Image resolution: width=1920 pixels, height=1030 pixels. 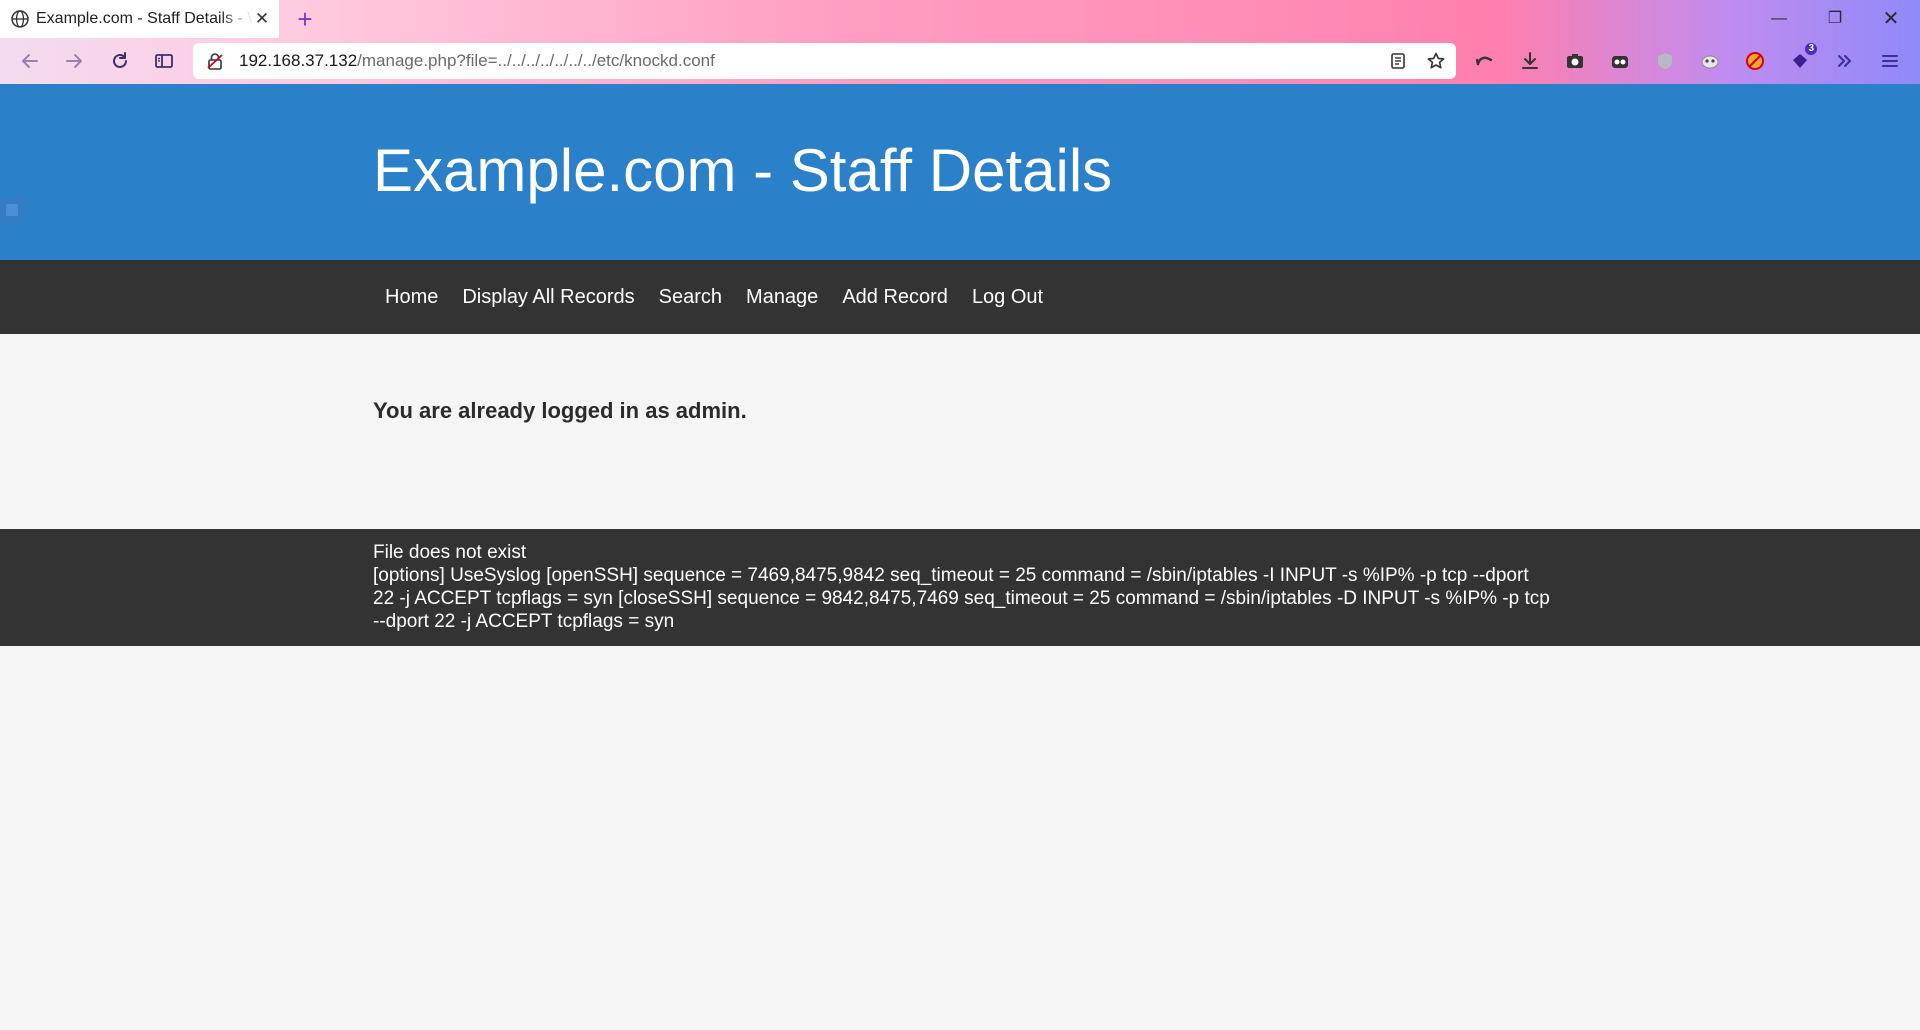 I want to click on footer-error-line: File does not exist, so click(x=450, y=552).